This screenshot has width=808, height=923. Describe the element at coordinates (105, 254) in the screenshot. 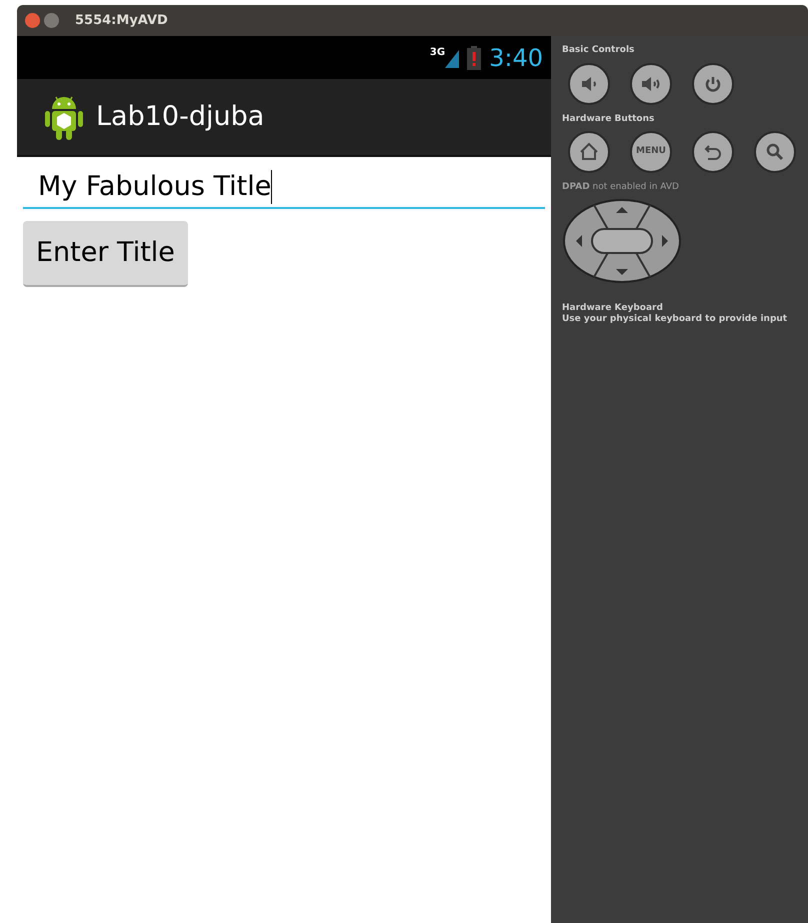

I see `enter-title-button: Enter Title` at that location.